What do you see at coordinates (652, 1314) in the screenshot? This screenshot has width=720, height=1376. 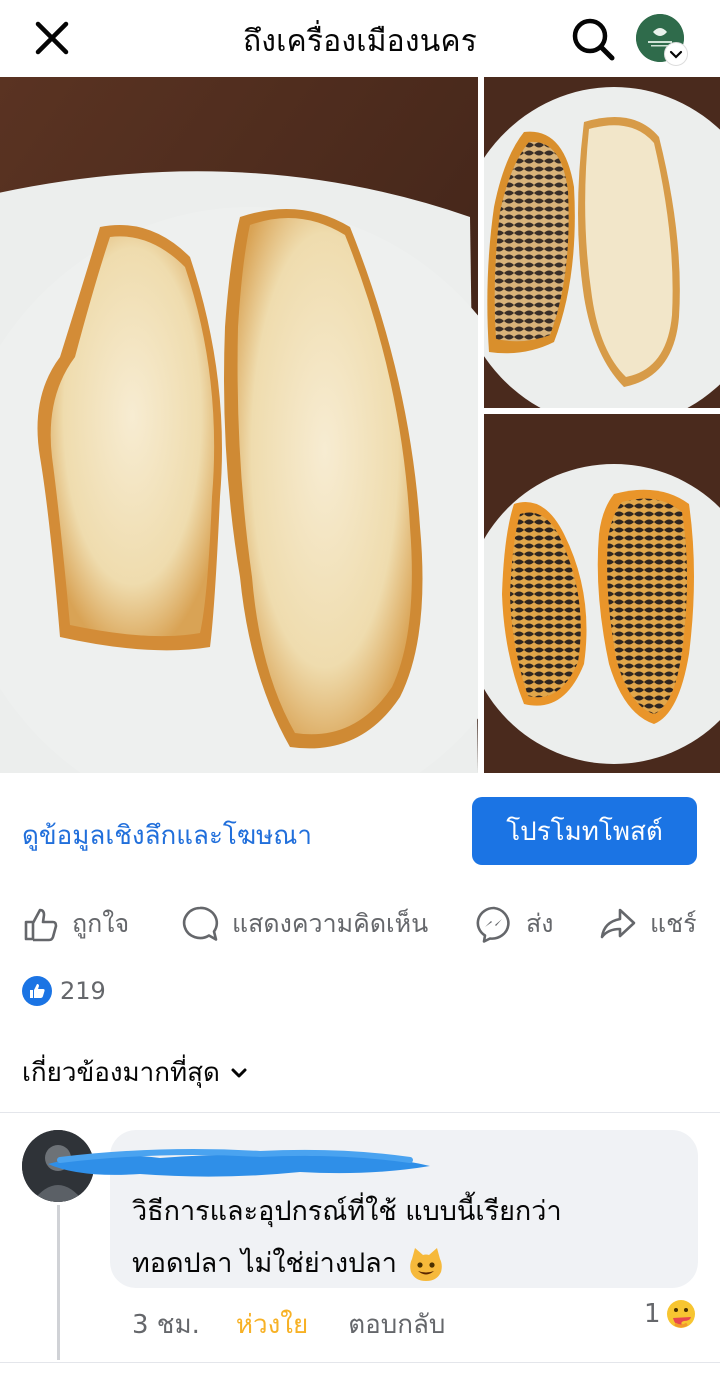 I see `comment-reaction-count: 1` at bounding box center [652, 1314].